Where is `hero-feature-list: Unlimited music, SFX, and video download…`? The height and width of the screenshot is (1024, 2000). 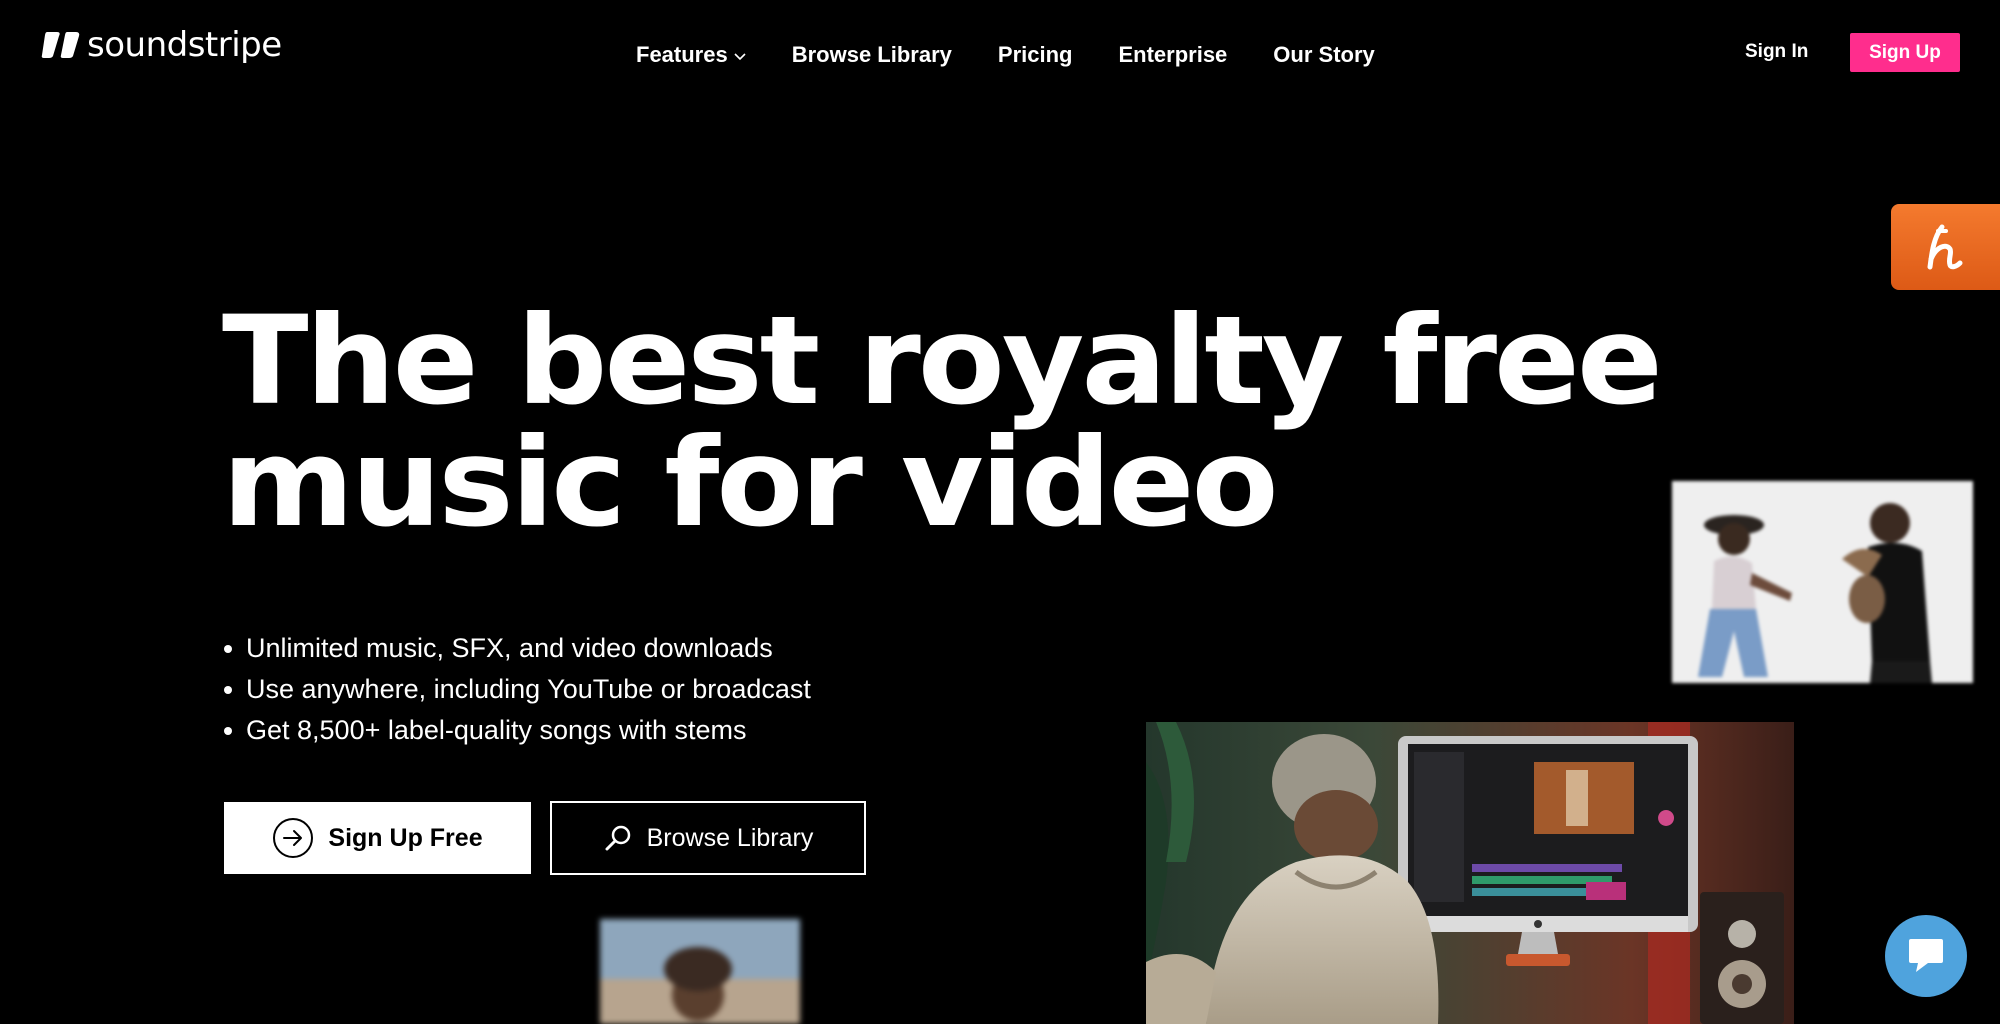
hero-feature-list: Unlimited music, SFX, and video download… is located at coordinates (517, 689).